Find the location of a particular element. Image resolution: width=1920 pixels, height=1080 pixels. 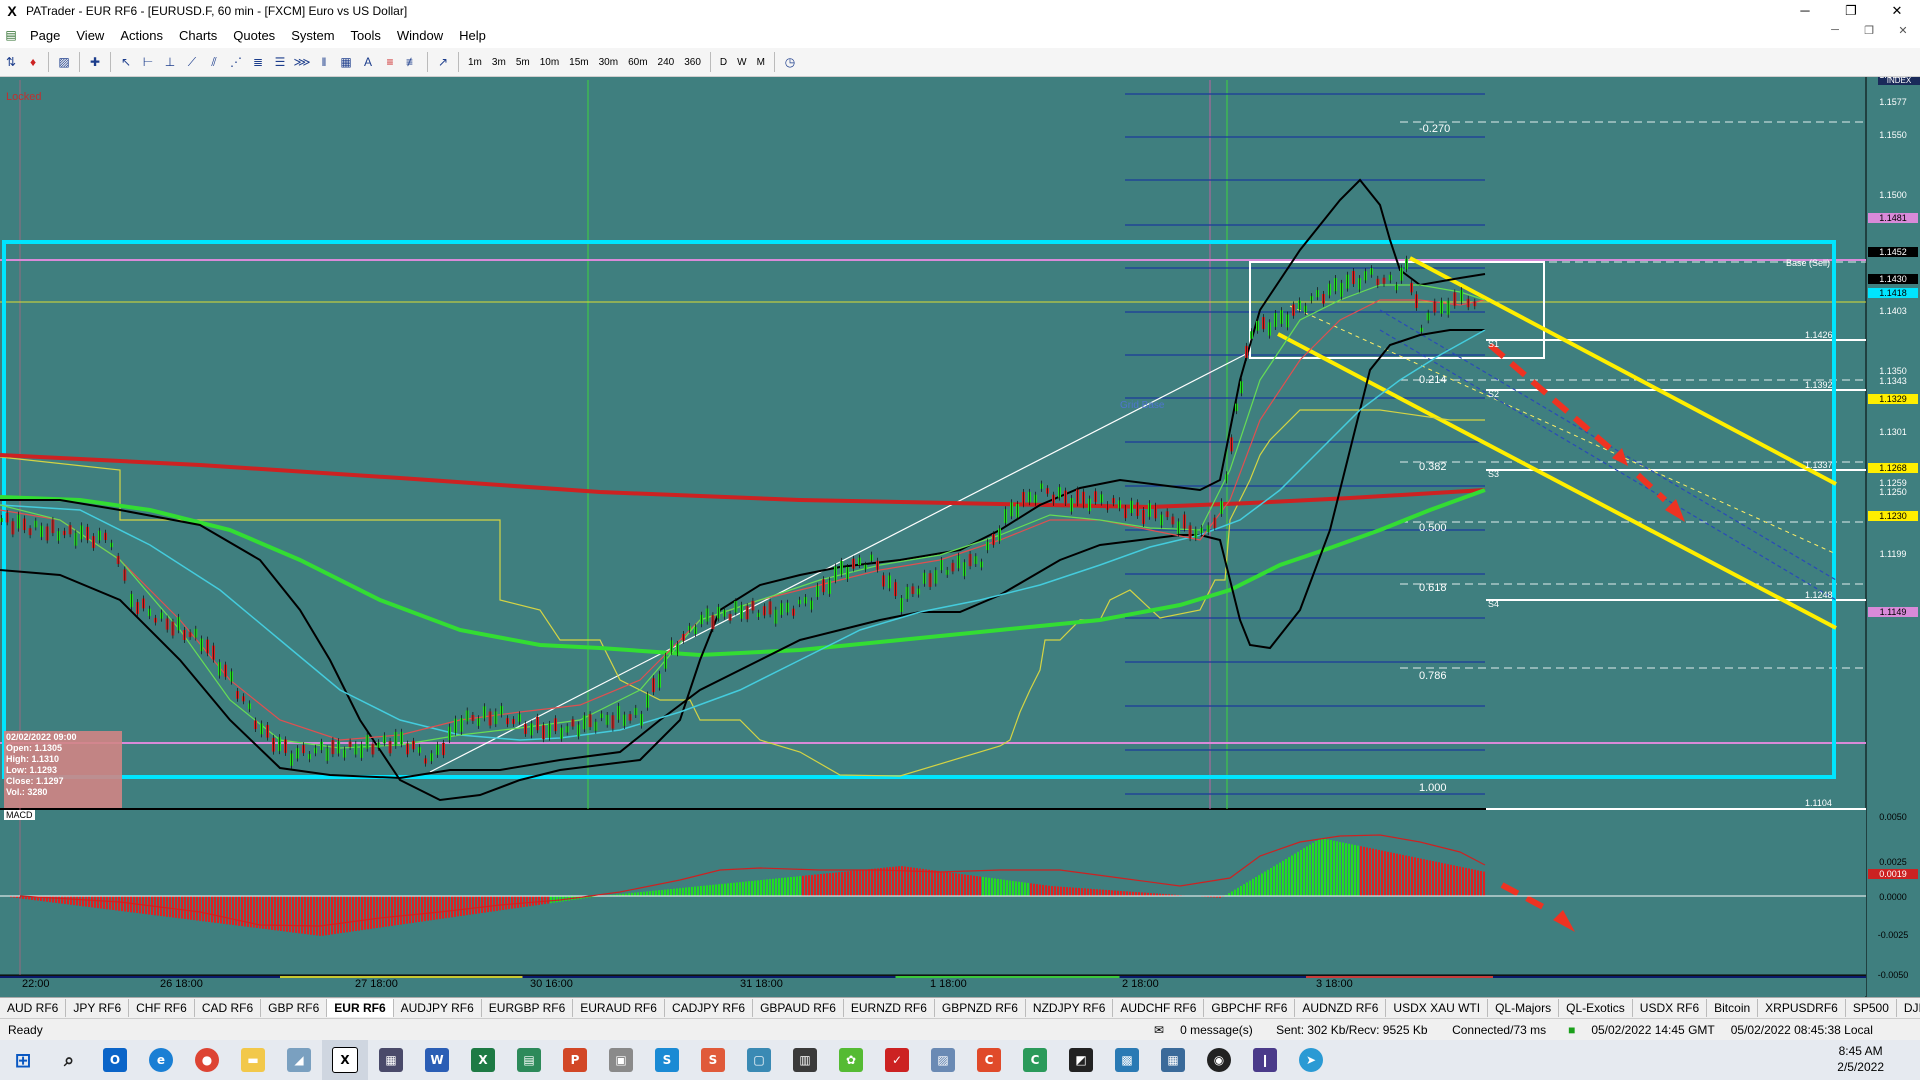

clock-icon: ◷ is located at coordinates (790, 62).